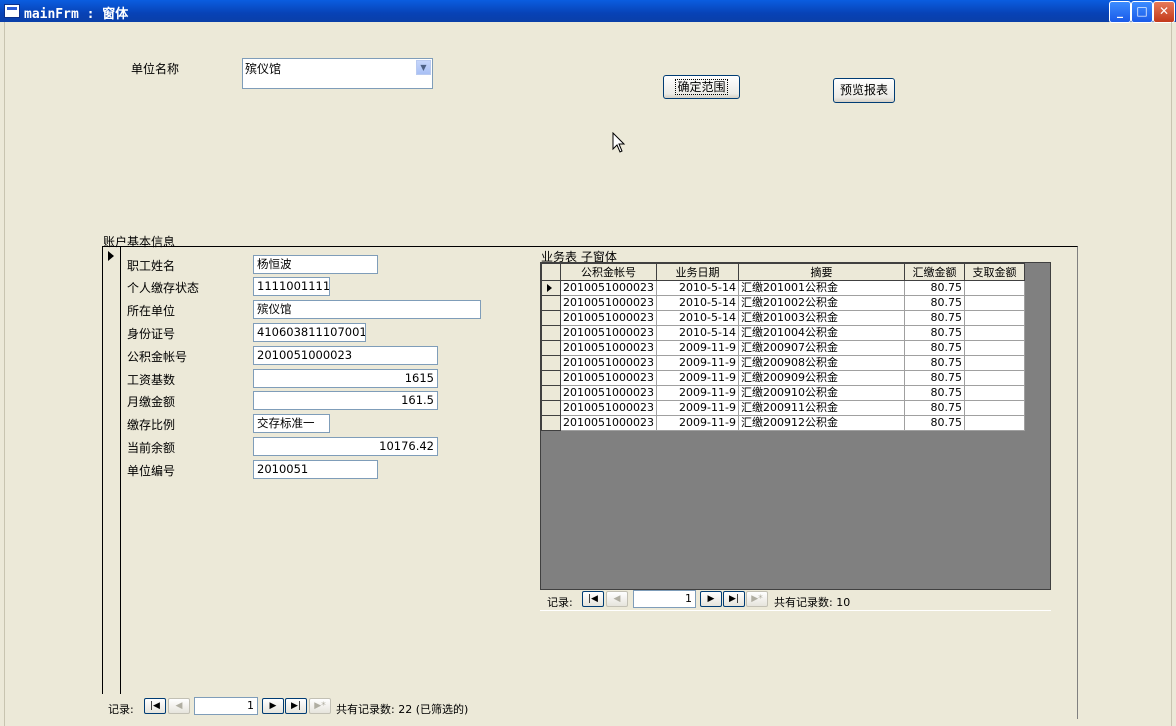 The height and width of the screenshot is (726, 1176). I want to click on deposit-ratio-field: 交存标准一, so click(291, 423).